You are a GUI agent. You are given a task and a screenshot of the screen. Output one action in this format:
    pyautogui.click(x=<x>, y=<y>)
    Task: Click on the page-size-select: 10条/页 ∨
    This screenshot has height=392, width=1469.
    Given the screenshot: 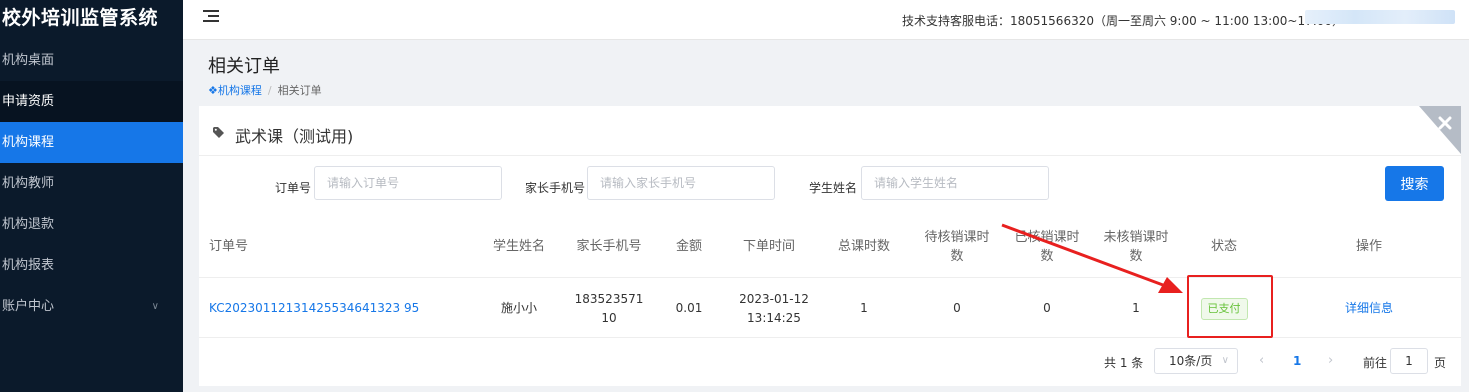 What is the action you would take?
    pyautogui.click(x=1196, y=361)
    